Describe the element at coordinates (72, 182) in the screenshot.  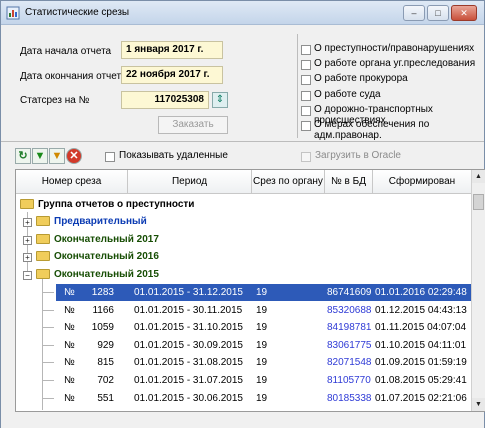
I see `column-header-slice-number: Номер среза` at that location.